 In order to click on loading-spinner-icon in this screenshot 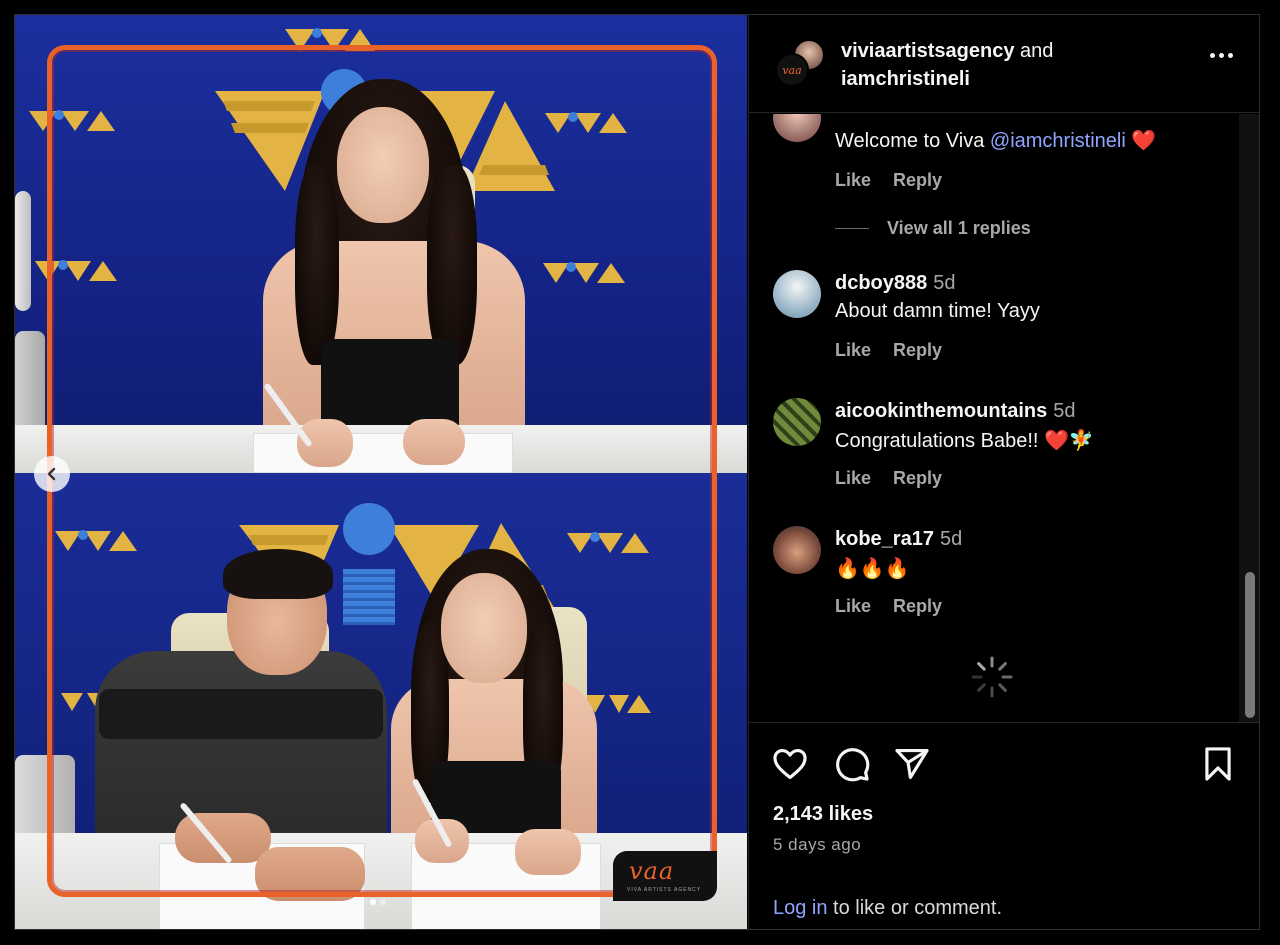, I will do `click(992, 677)`.